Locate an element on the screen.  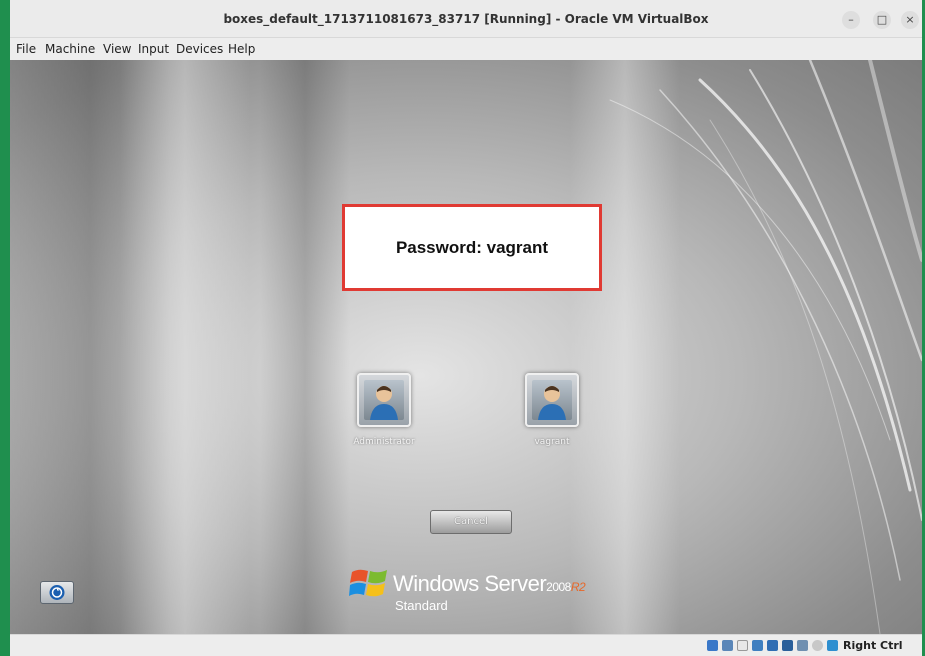
brand-year: 2008 is located at coordinates (558, 587).